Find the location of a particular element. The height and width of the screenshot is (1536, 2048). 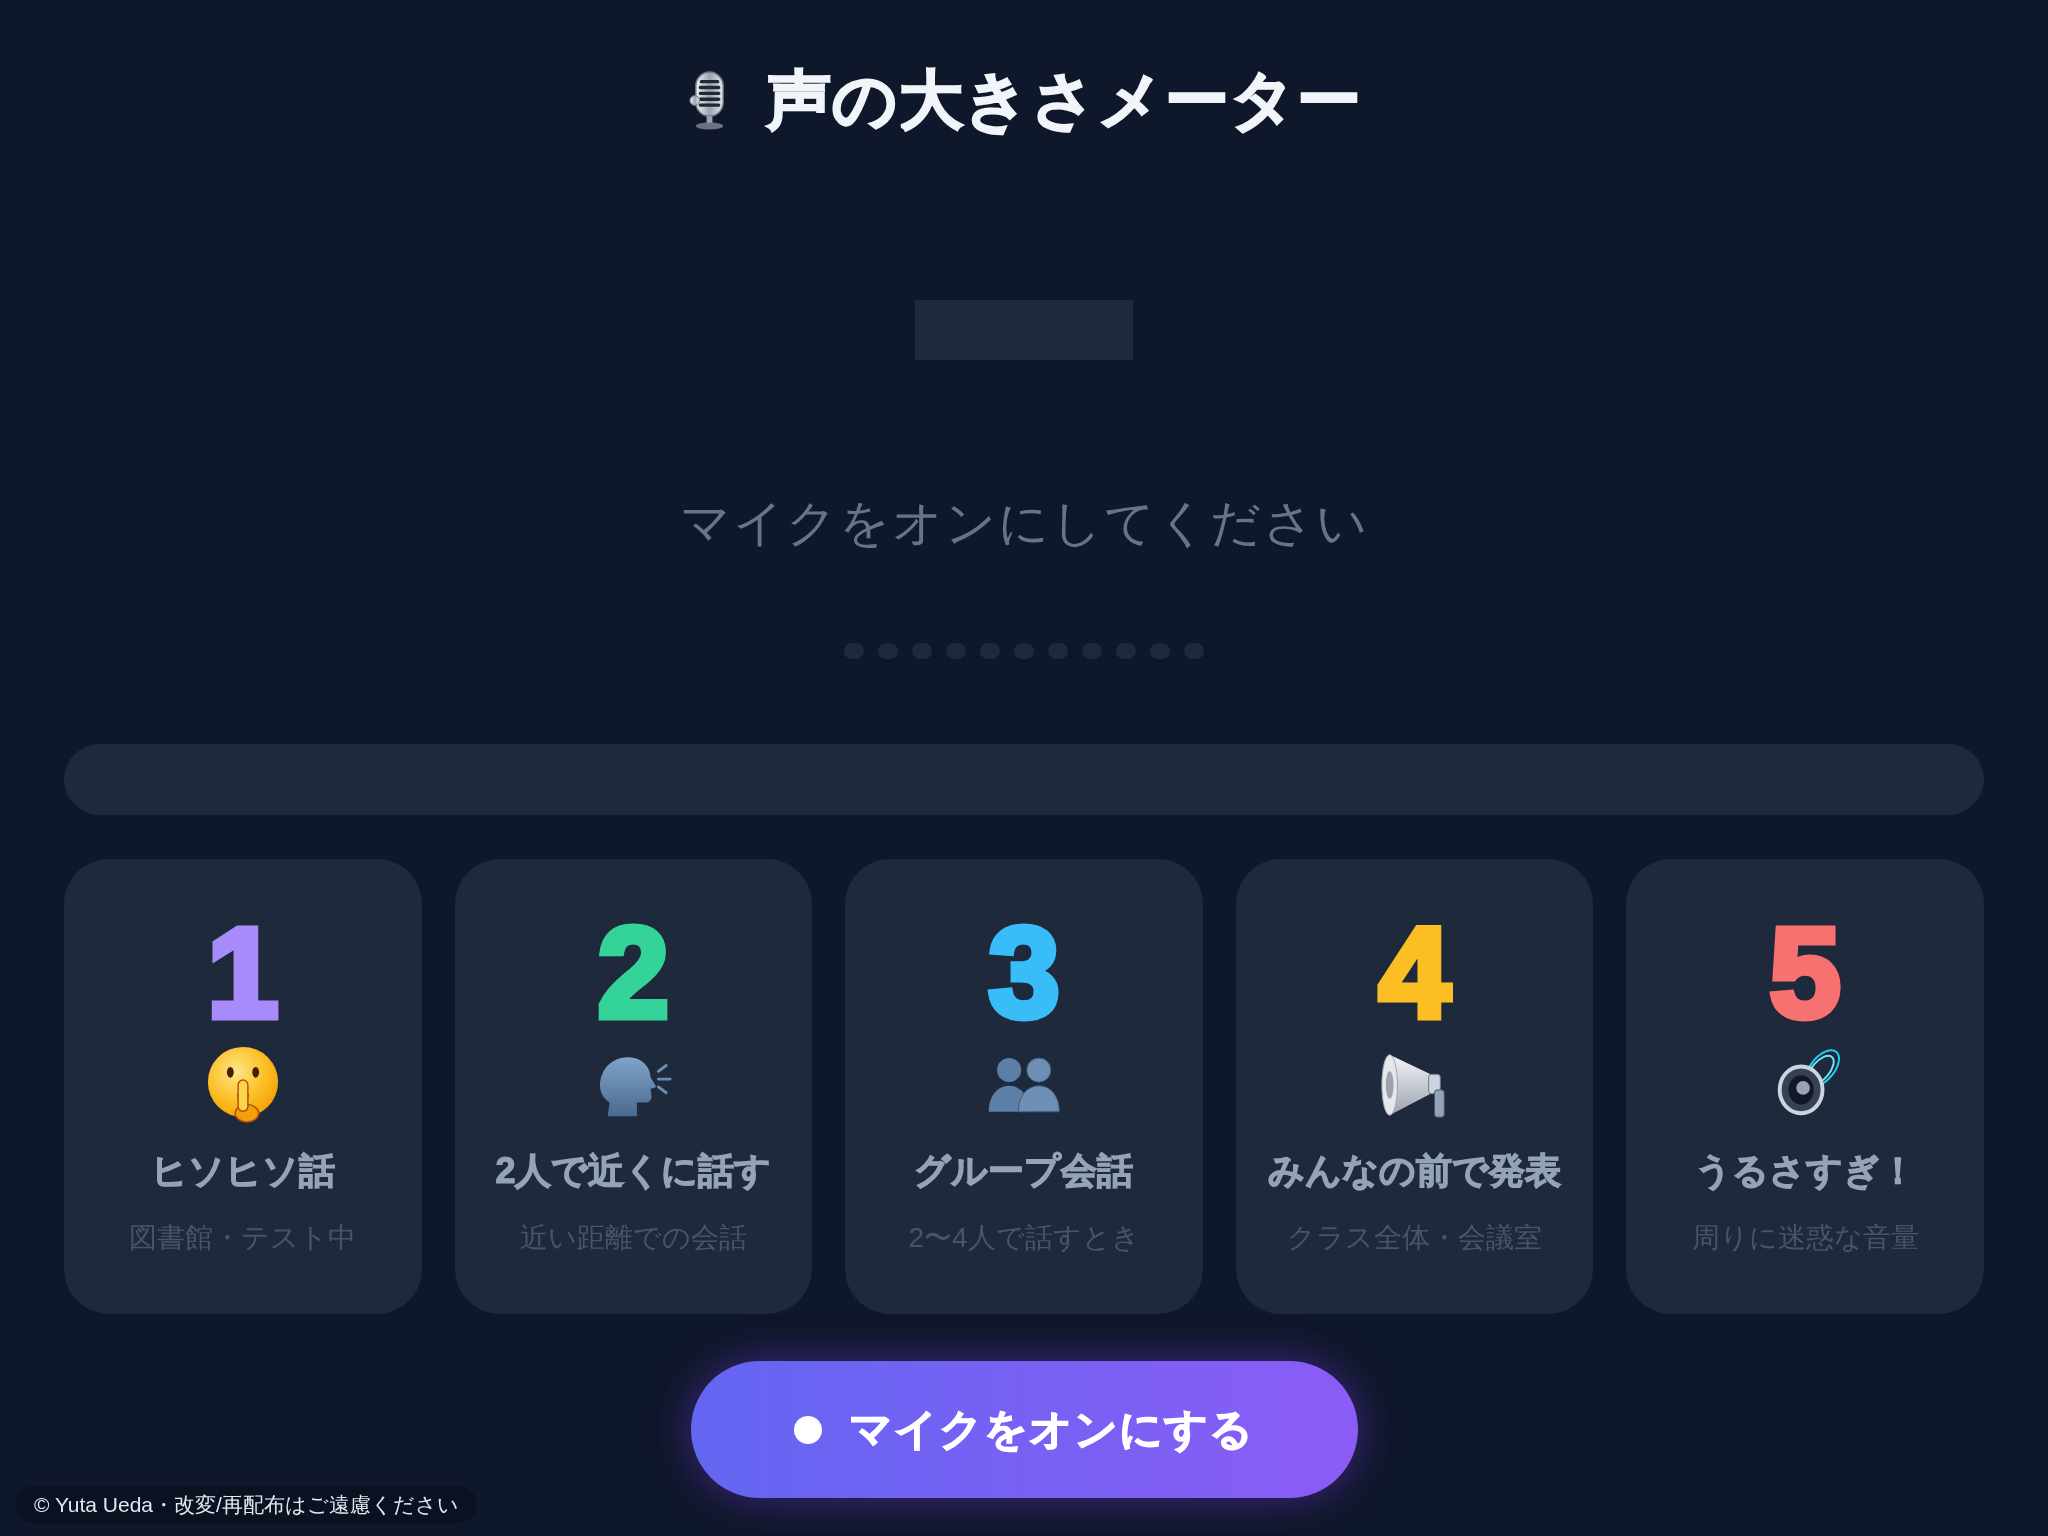

mic-on-button: マイクをオンにする is located at coordinates (1024, 1429).